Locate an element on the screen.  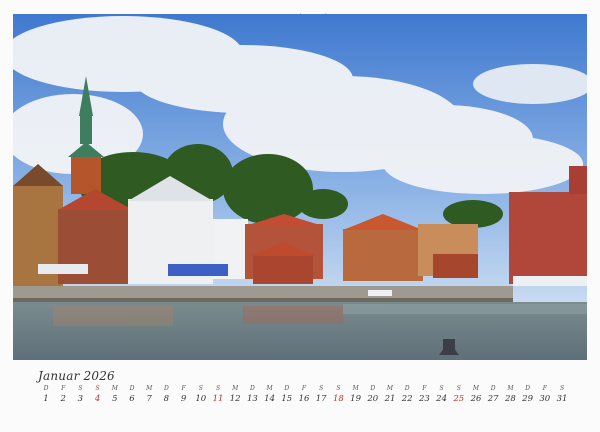
day-number: 27 is located at coordinates (493, 399).